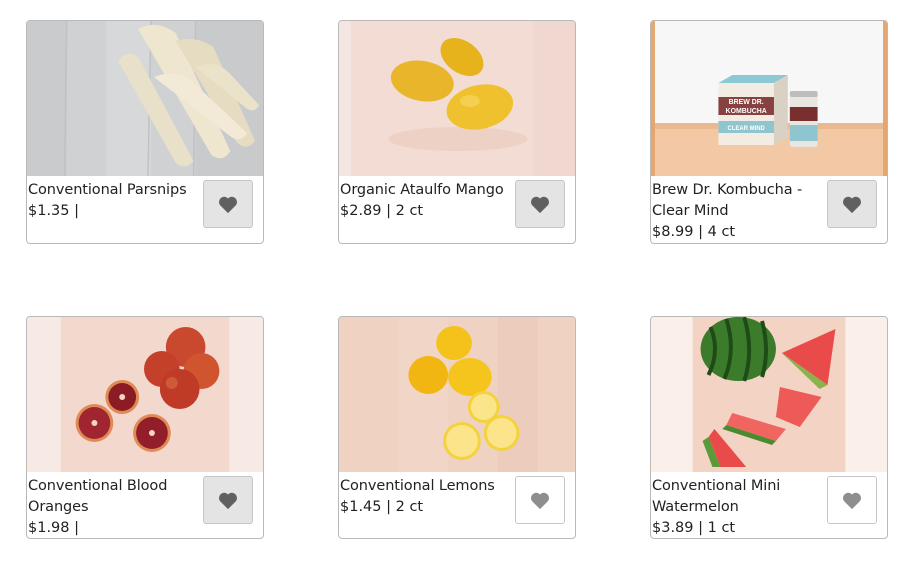 The image size is (918, 575). What do you see at coordinates (457, 98) in the screenshot?
I see `mango-image` at bounding box center [457, 98].